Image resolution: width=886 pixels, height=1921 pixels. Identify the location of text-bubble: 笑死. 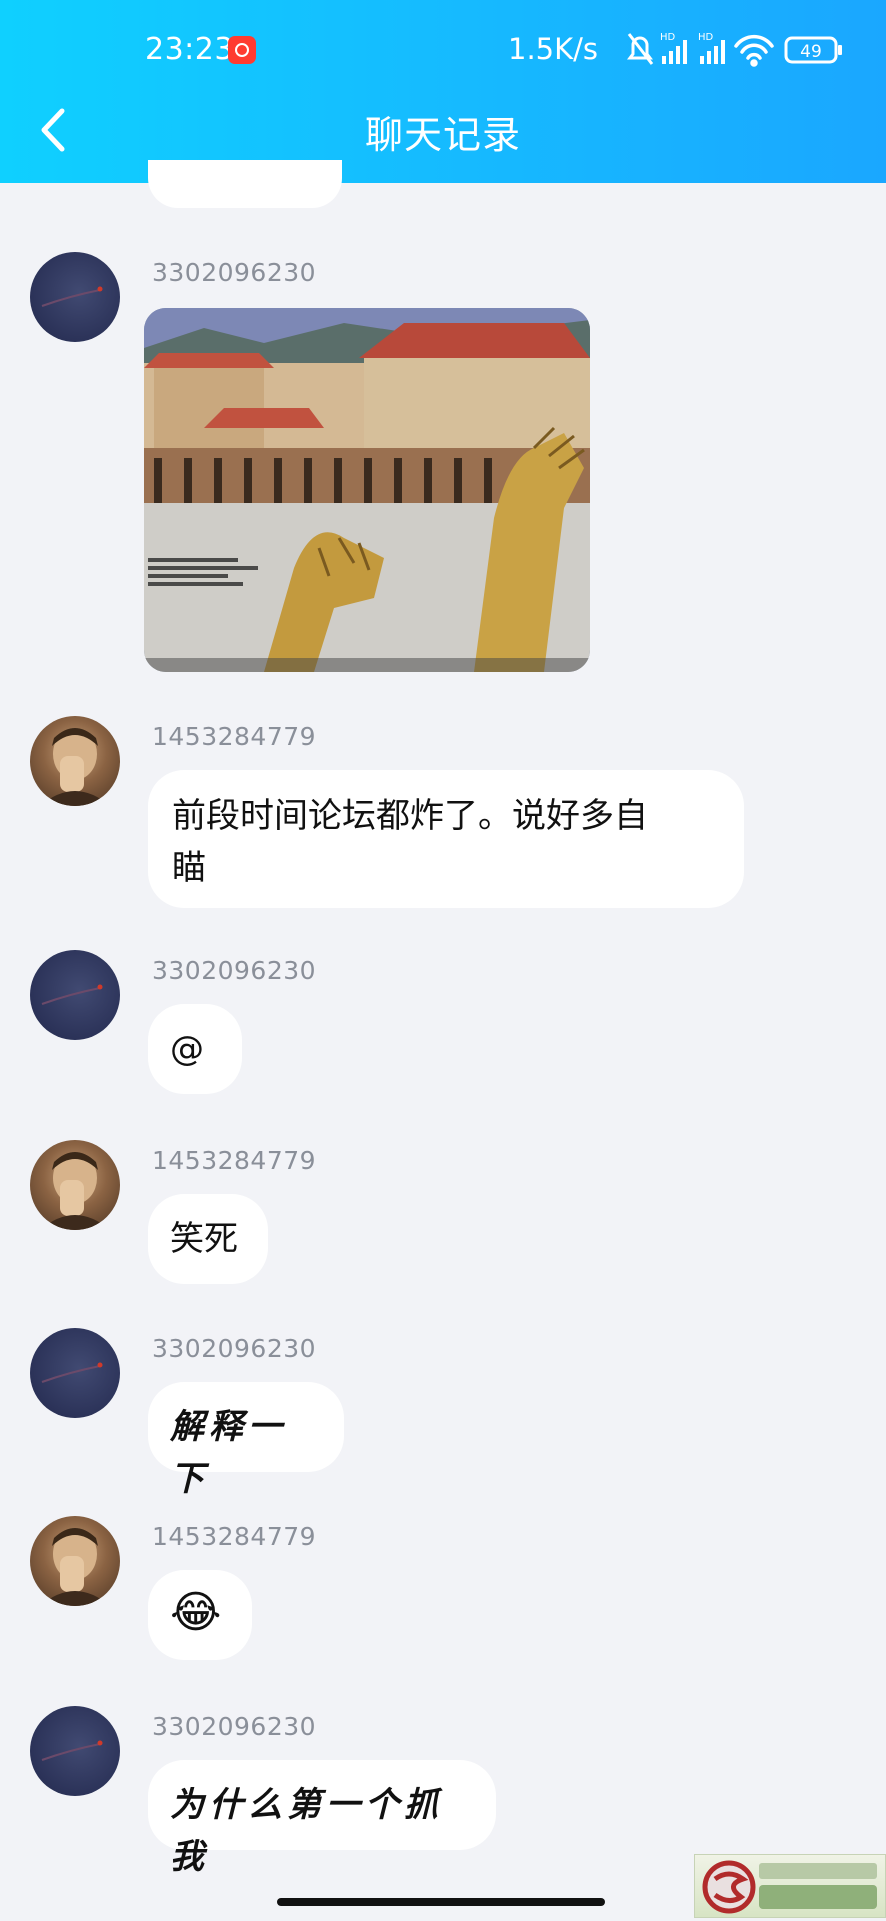
(208, 1239).